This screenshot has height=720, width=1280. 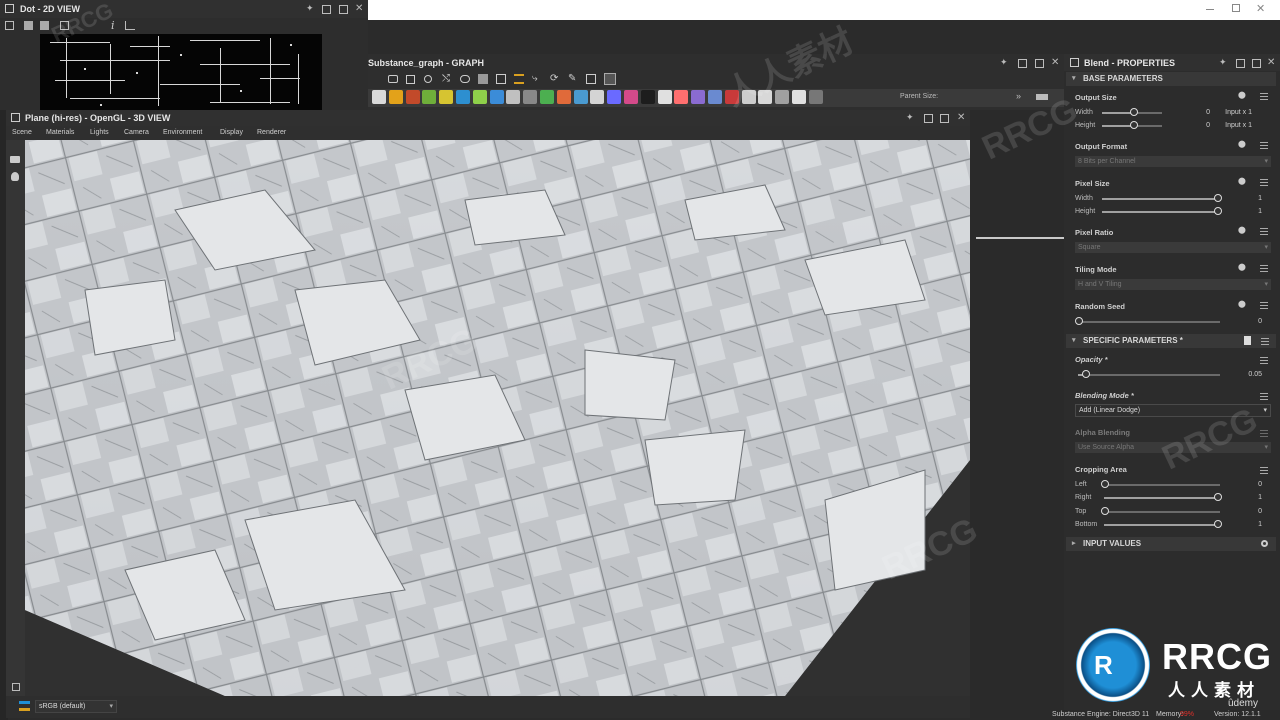 I want to click on pixel-height-slider, so click(x=1161, y=212).